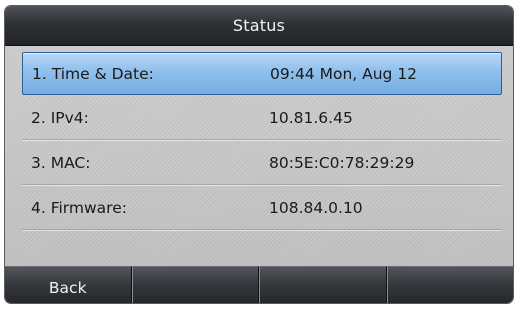 The width and height of the screenshot is (518, 309). I want to click on status-item-firmware: 4. Firmware: 108.84.0.10, so click(262, 208).